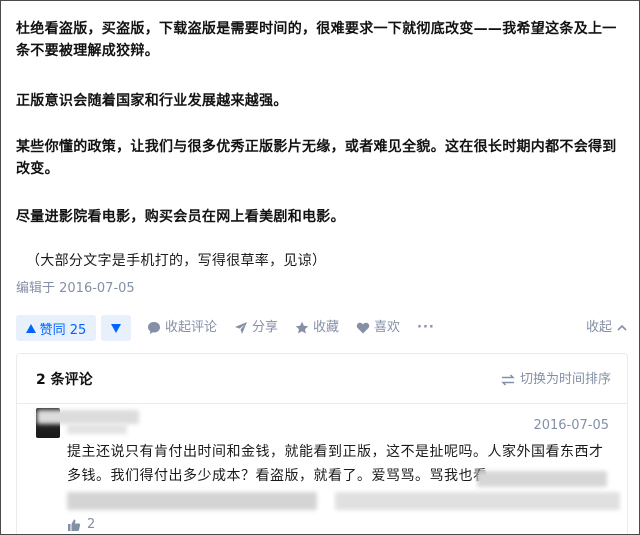 The height and width of the screenshot is (535, 640). I want to click on triangle-up-icon, so click(30, 328).